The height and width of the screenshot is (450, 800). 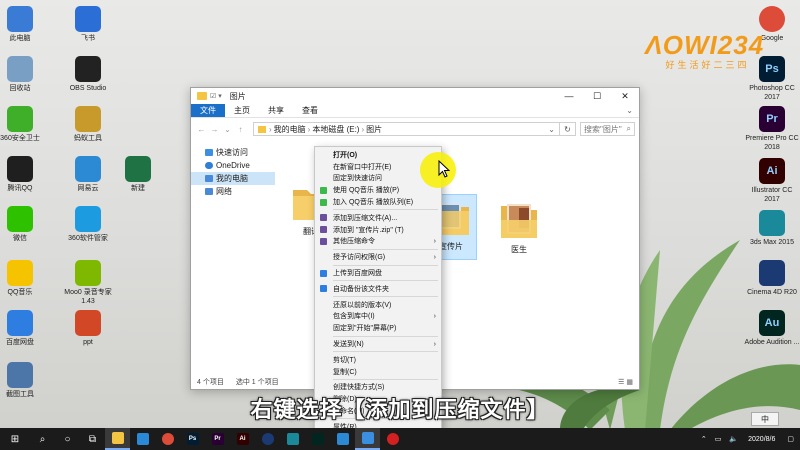 What do you see at coordinates (310, 110) in the screenshot?
I see `tab-view: 查看` at bounding box center [310, 110].